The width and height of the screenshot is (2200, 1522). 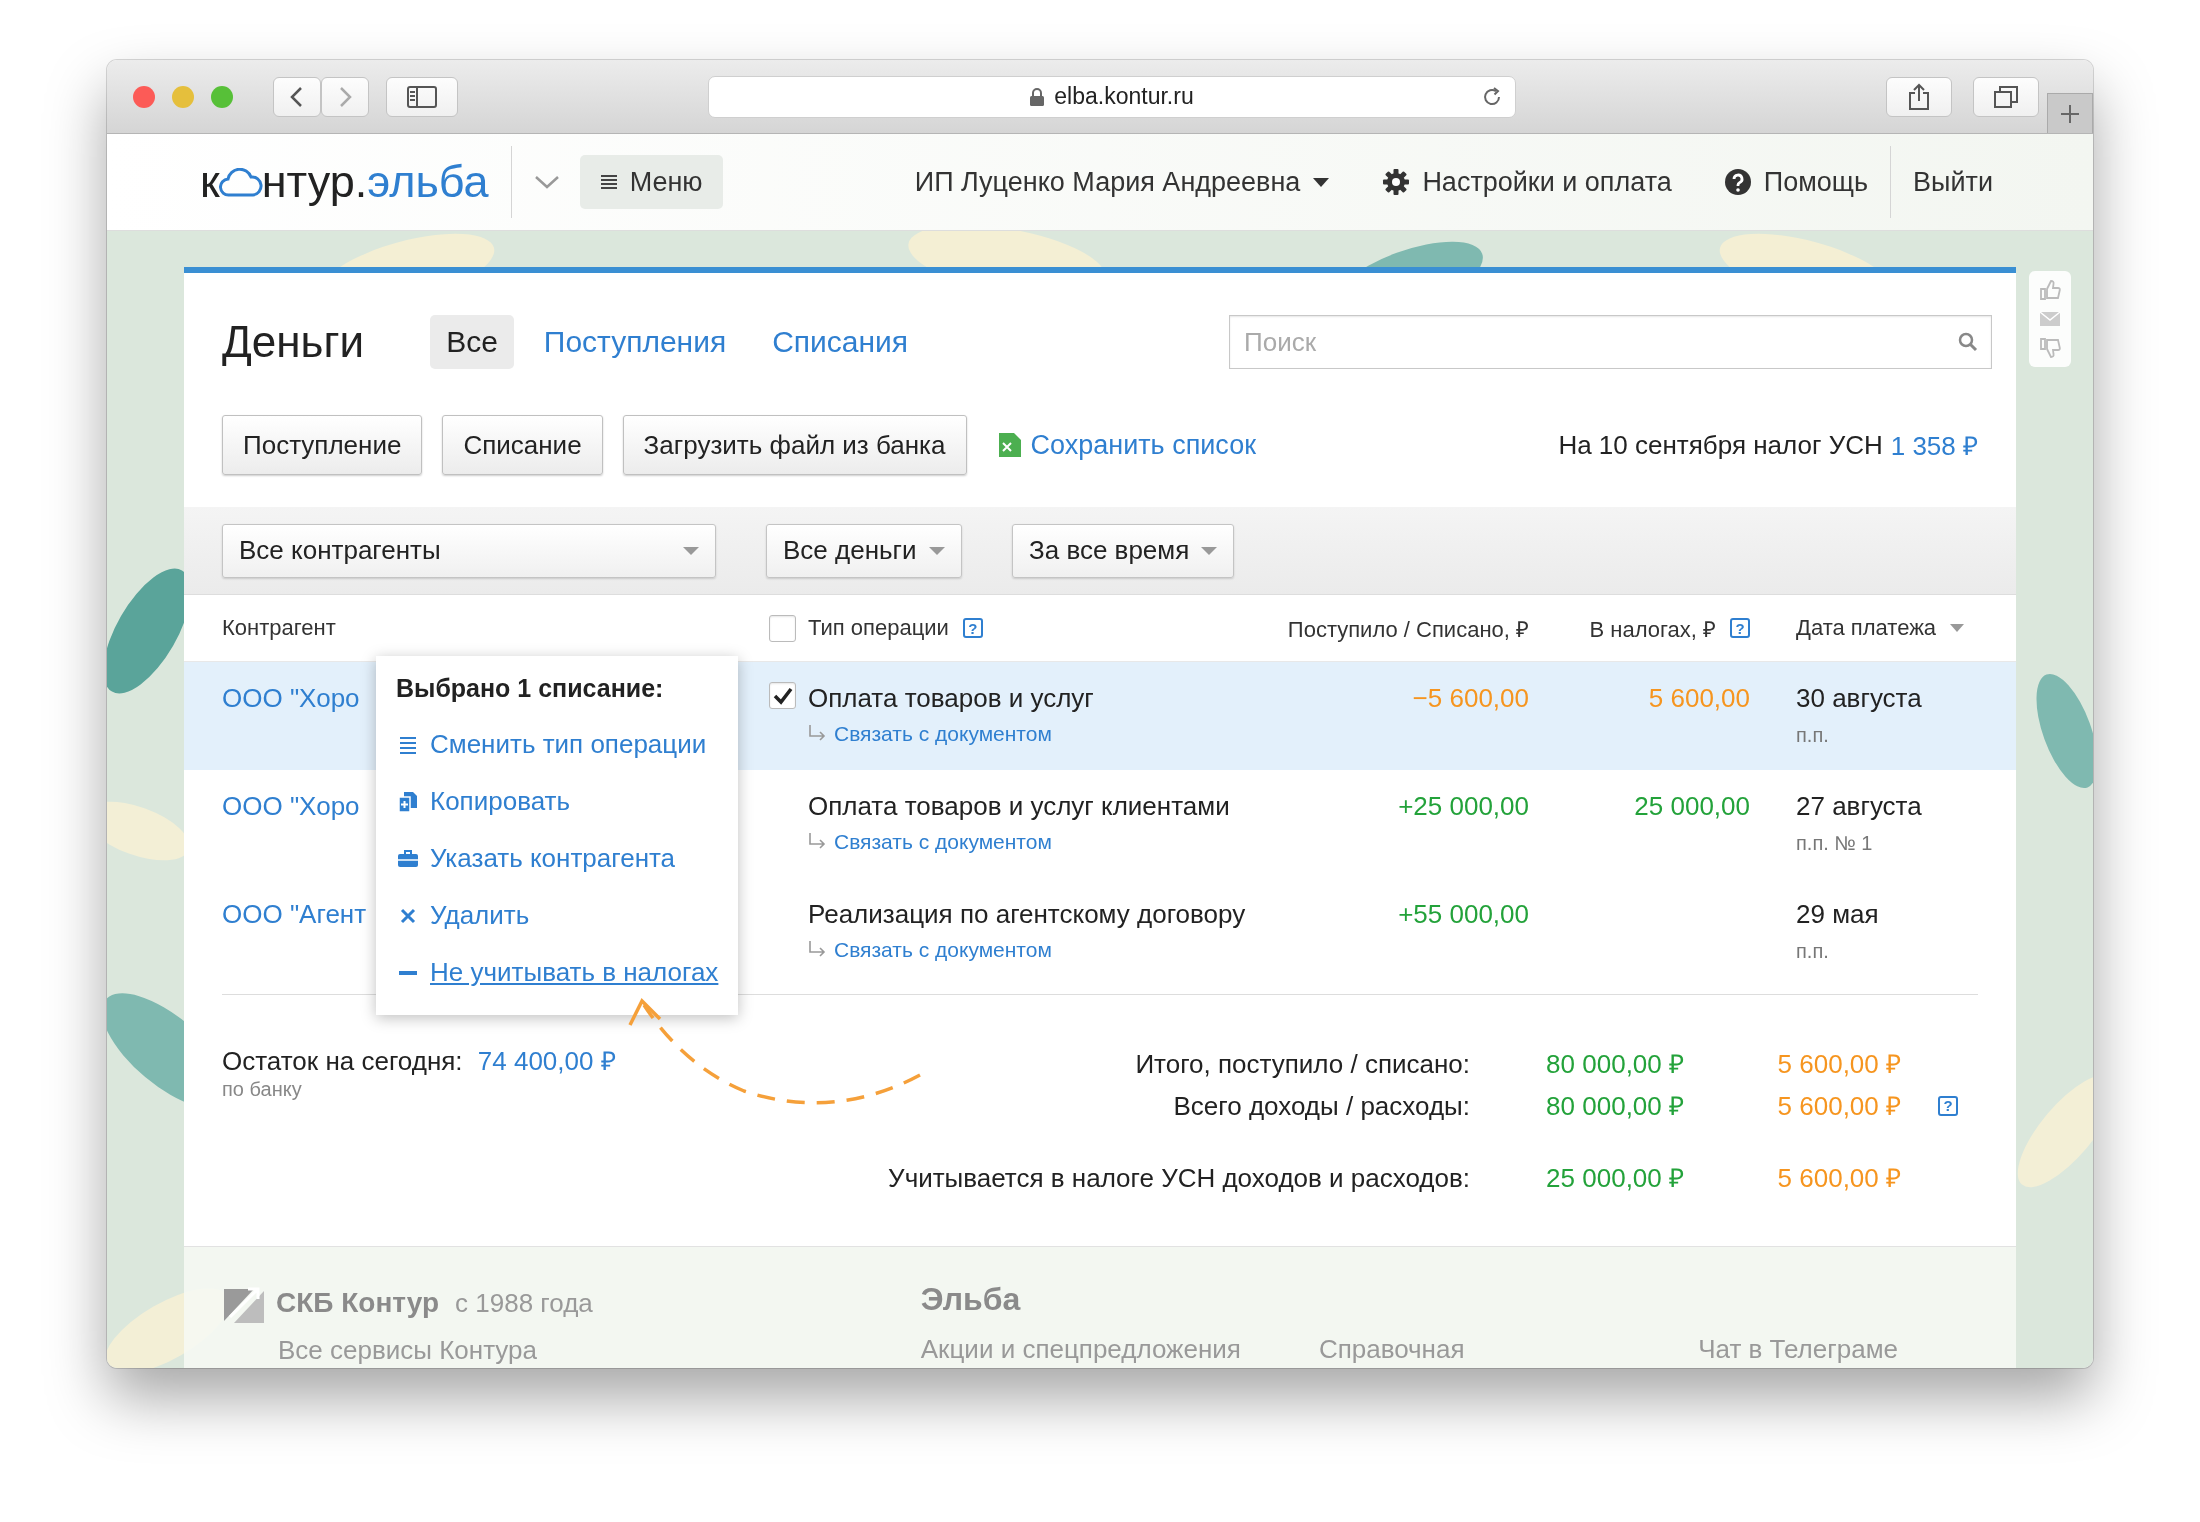 What do you see at coordinates (1835, 843) in the screenshot?
I see `document-number: п.п. № 1` at bounding box center [1835, 843].